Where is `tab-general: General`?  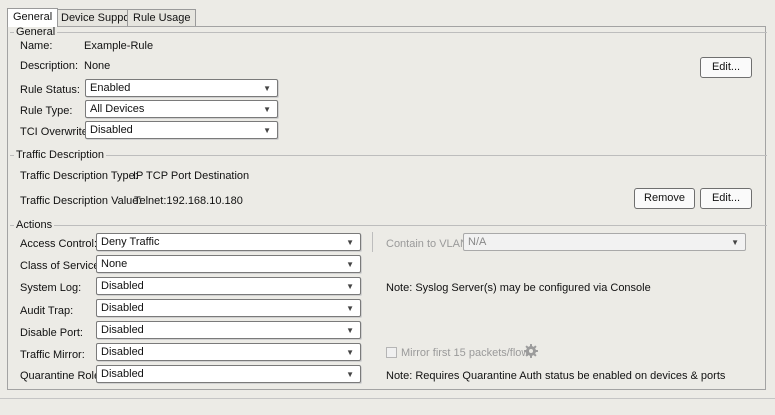
tab-general: General is located at coordinates (33, 17).